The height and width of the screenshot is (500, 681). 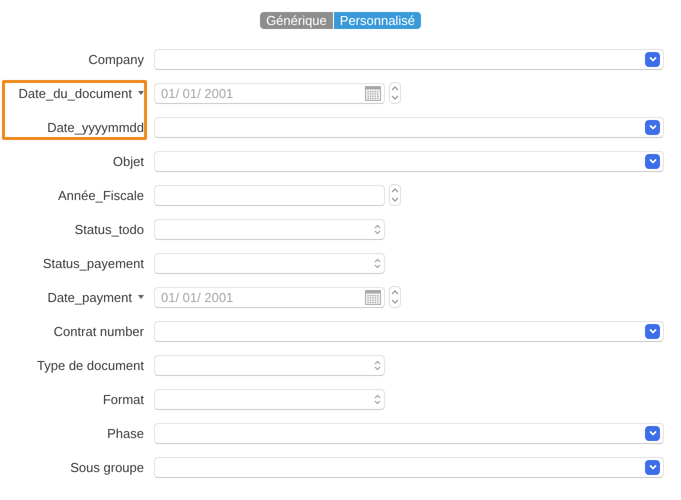 What do you see at coordinates (93, 263) in the screenshot?
I see `field-label: Status_payement` at bounding box center [93, 263].